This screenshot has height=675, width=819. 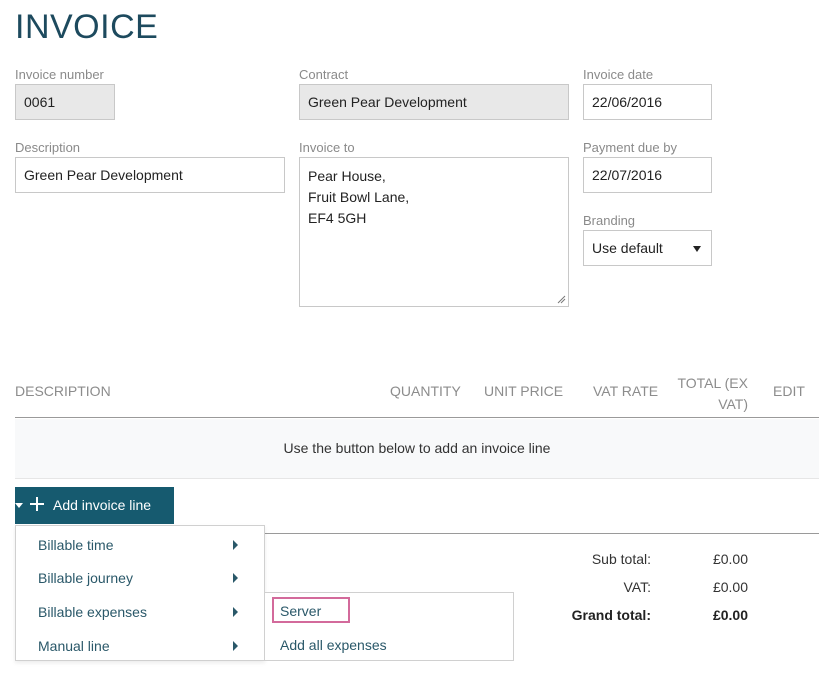 What do you see at coordinates (621, 559) in the screenshot?
I see `sub-total-label: Sub total:` at bounding box center [621, 559].